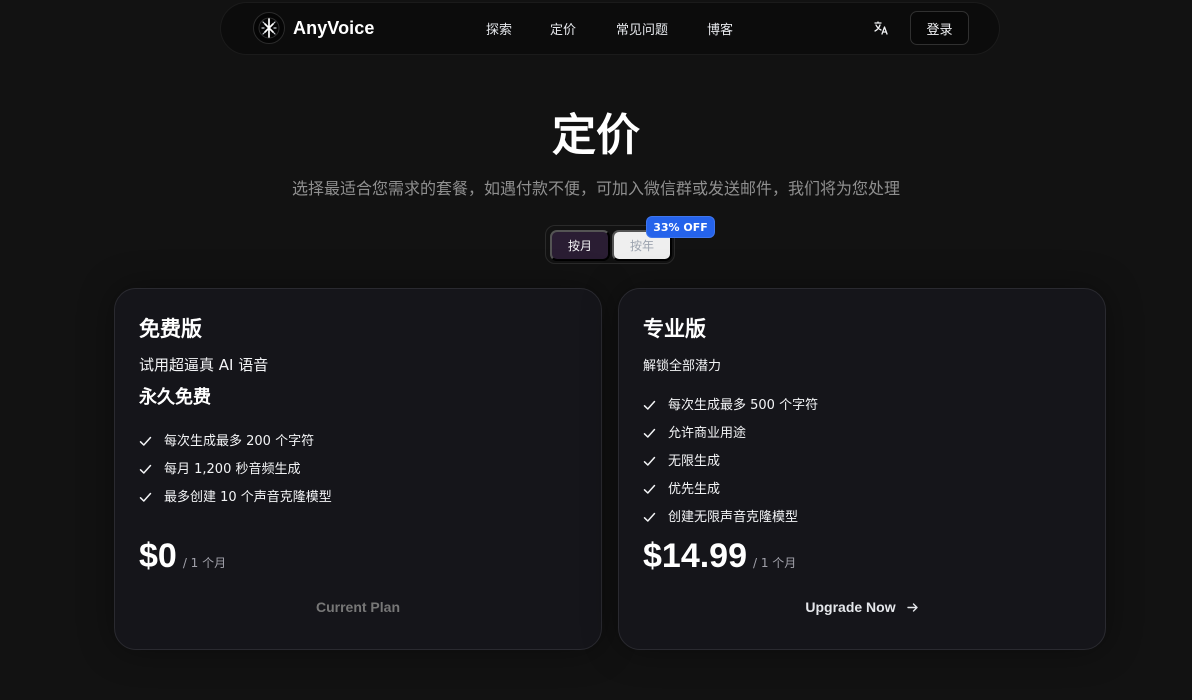 This screenshot has height=700, width=1192. What do you see at coordinates (158, 556) in the screenshot?
I see `plan-price: $0` at bounding box center [158, 556].